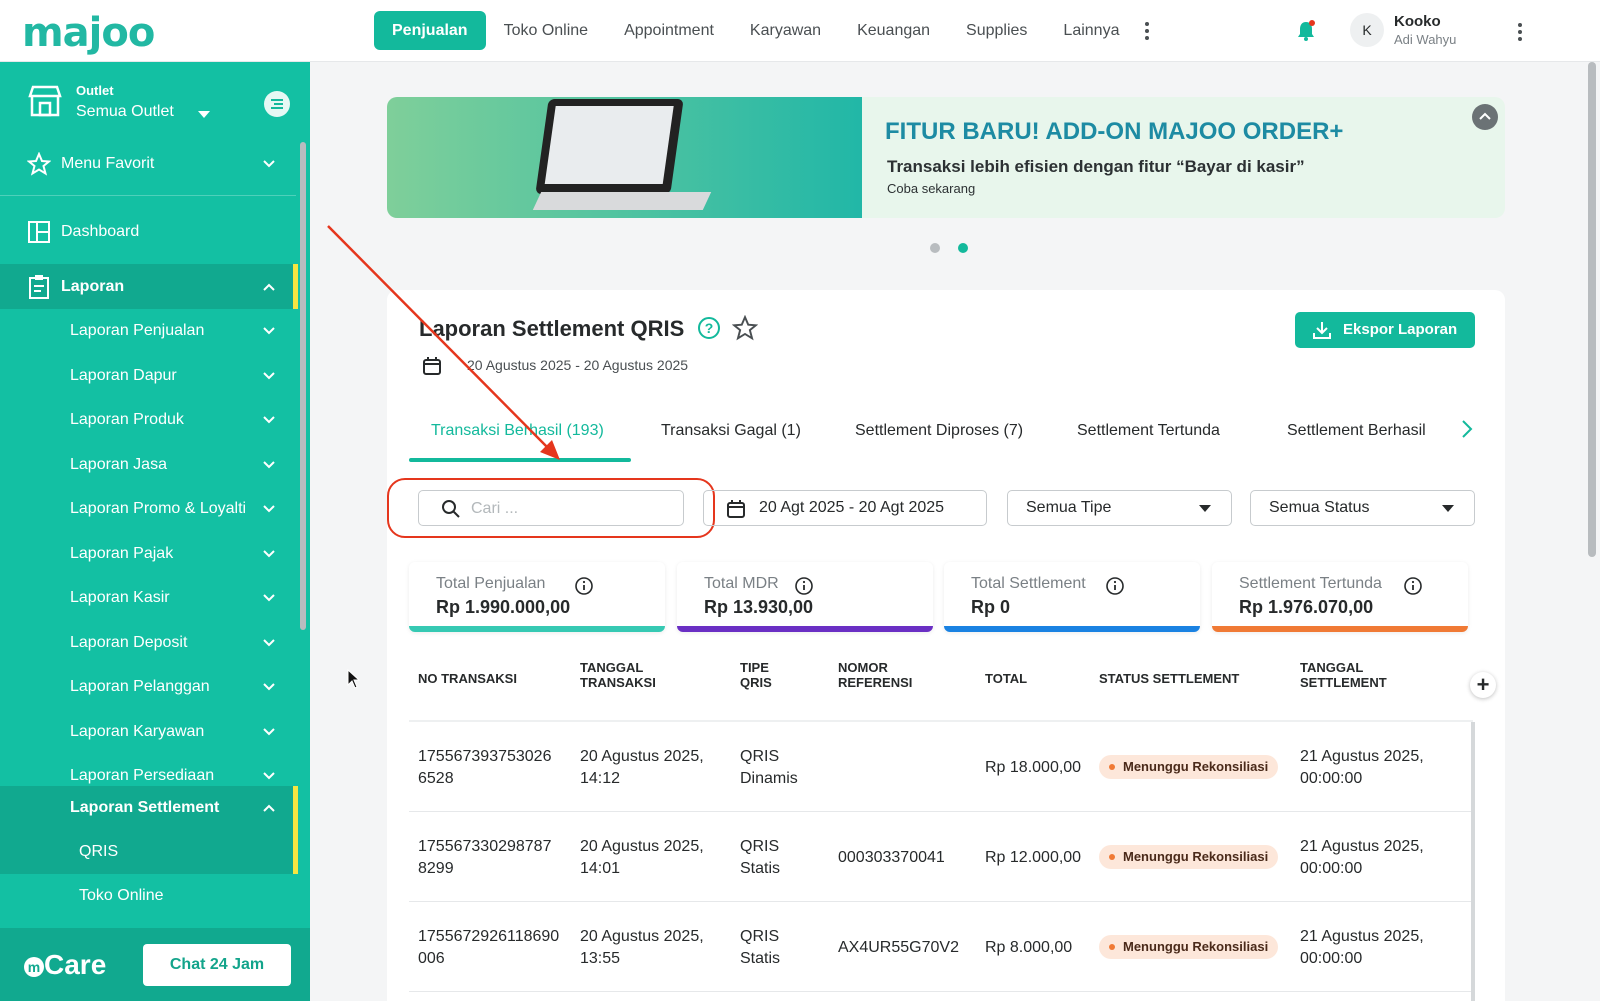  What do you see at coordinates (148, 554) in the screenshot?
I see `sidebar-item-laporan-6: Laporan Pajak` at bounding box center [148, 554].